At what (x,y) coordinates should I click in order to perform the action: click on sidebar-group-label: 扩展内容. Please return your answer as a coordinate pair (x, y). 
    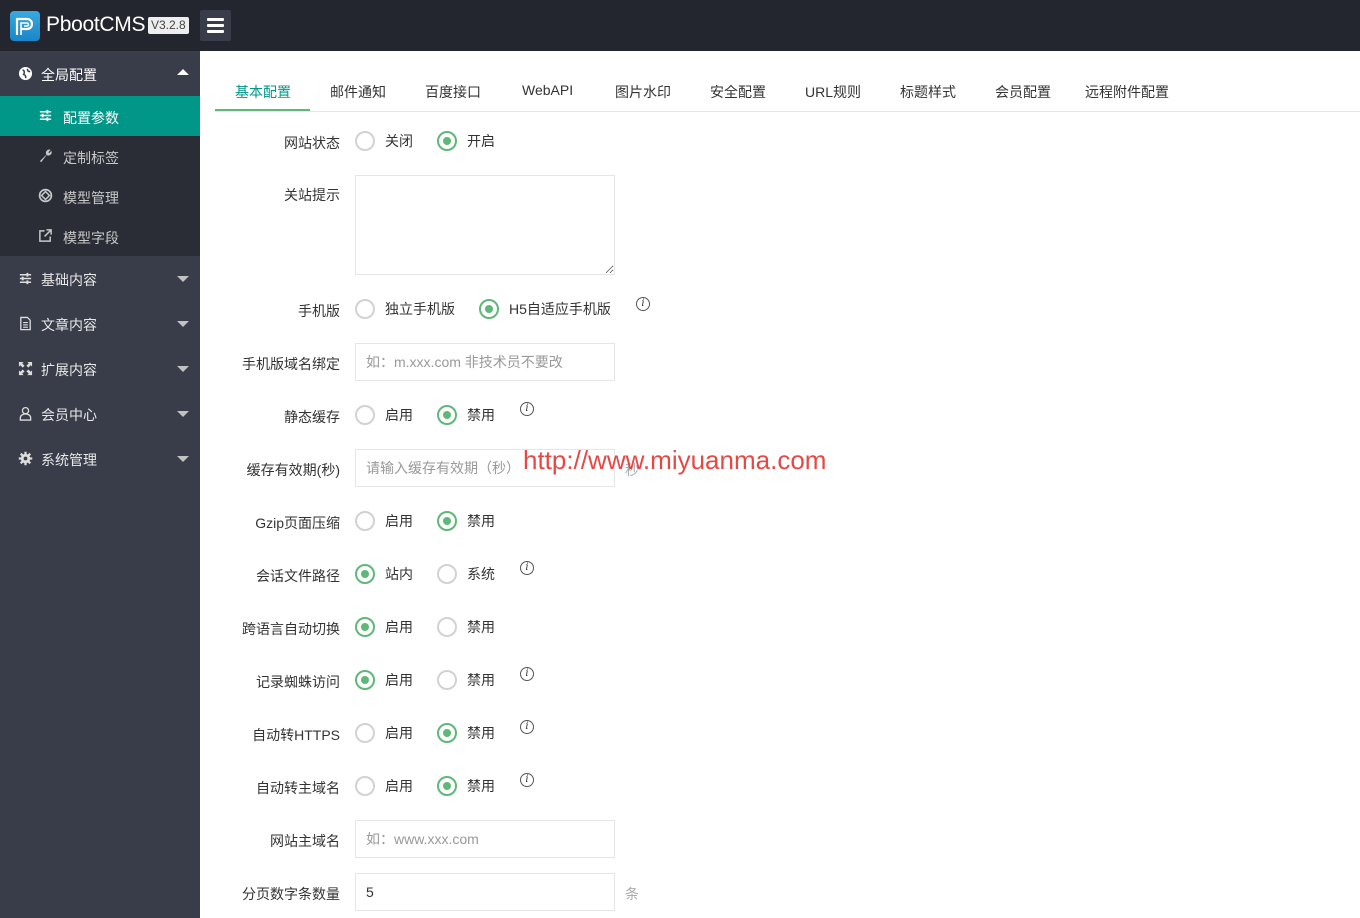
    Looking at the image, I should click on (69, 370).